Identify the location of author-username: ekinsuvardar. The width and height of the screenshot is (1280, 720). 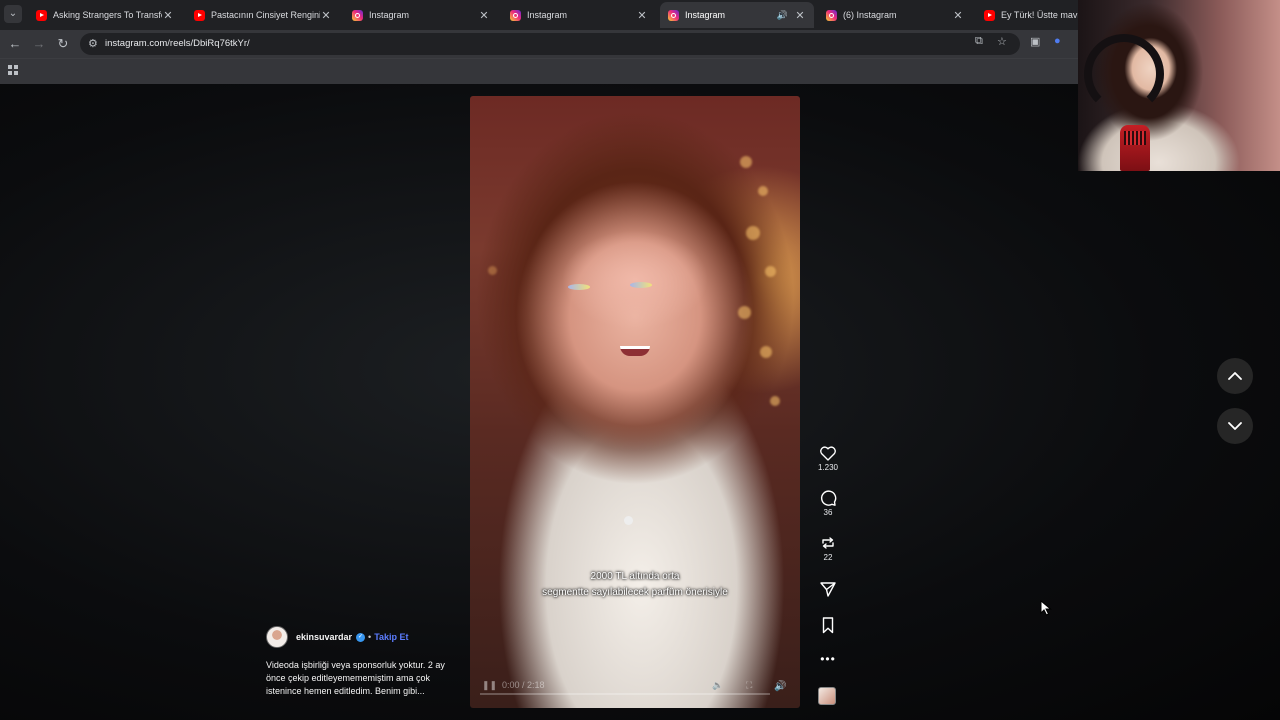
(324, 637).